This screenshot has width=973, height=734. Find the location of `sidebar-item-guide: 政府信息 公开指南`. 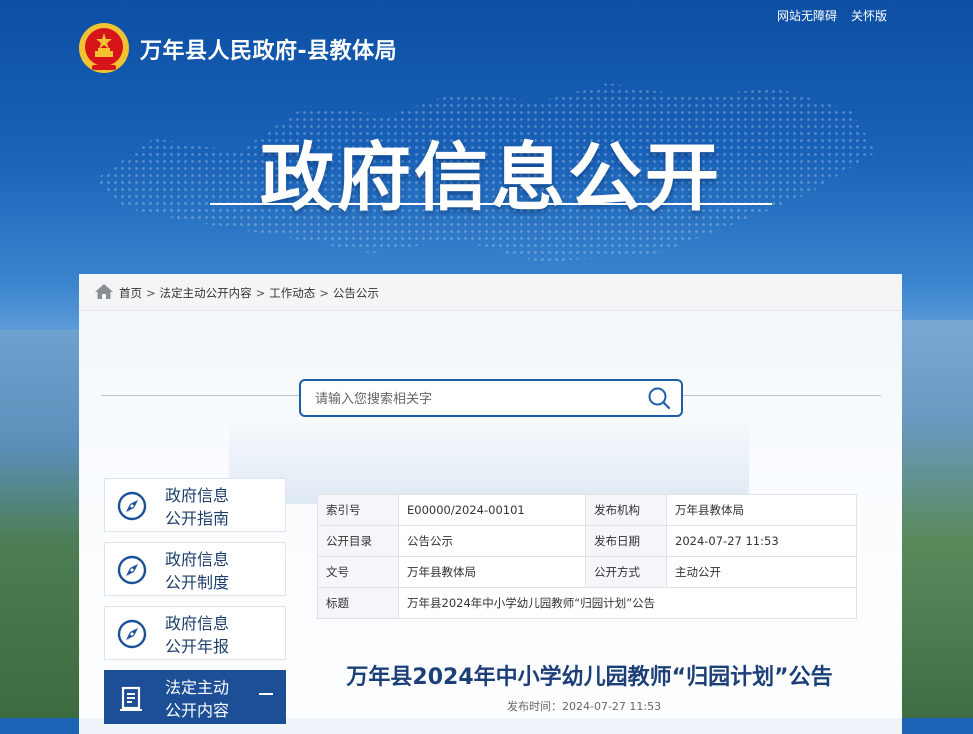

sidebar-item-guide: 政府信息 公开指南 is located at coordinates (195, 505).